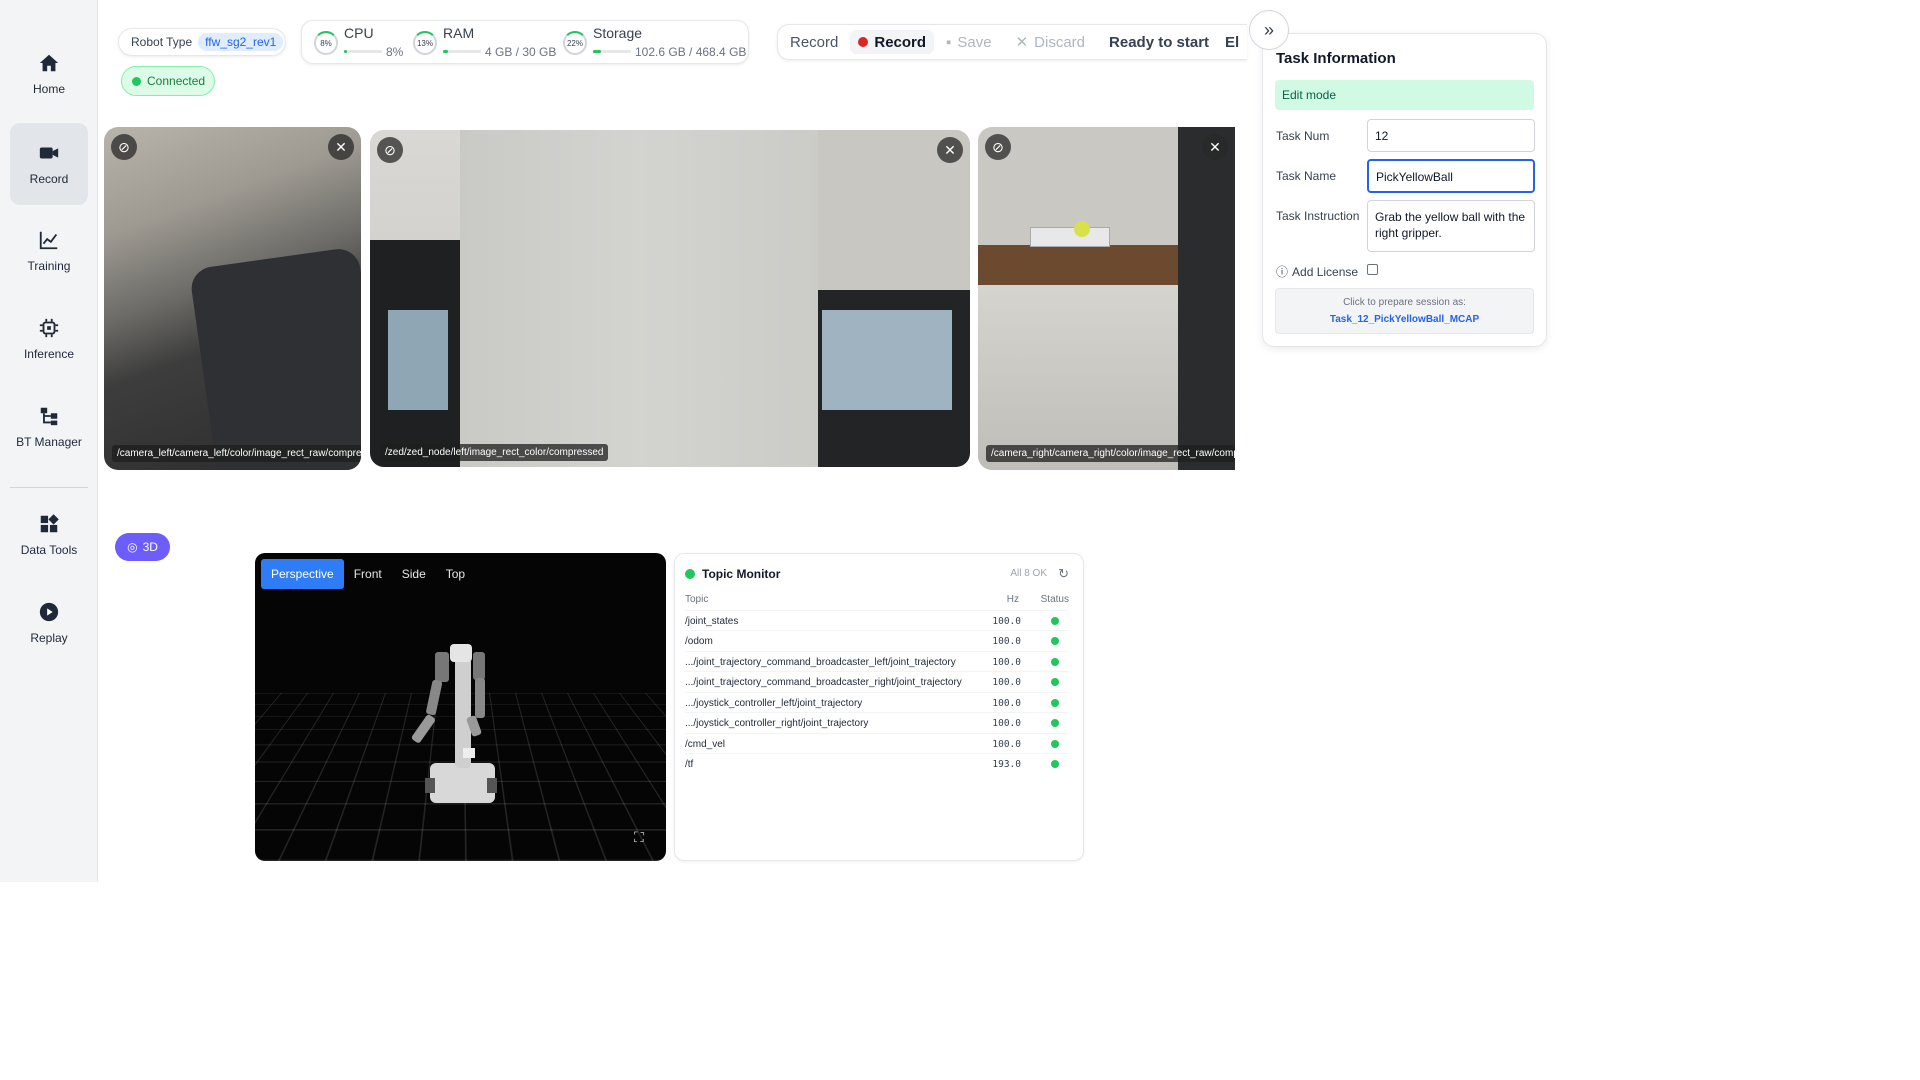 The height and width of the screenshot is (1080, 1920). What do you see at coordinates (1372, 269) in the screenshot?
I see `add-license-checkbox` at bounding box center [1372, 269].